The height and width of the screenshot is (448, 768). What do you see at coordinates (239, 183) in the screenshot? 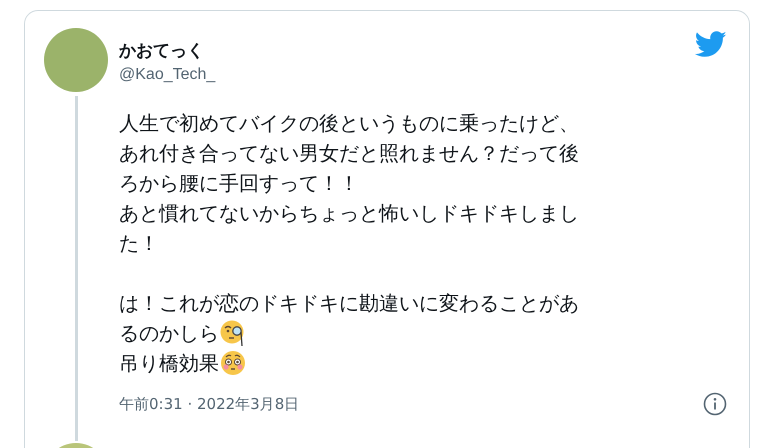
I see `tweet-text-line: ろから腰に手回すって！！` at bounding box center [239, 183].